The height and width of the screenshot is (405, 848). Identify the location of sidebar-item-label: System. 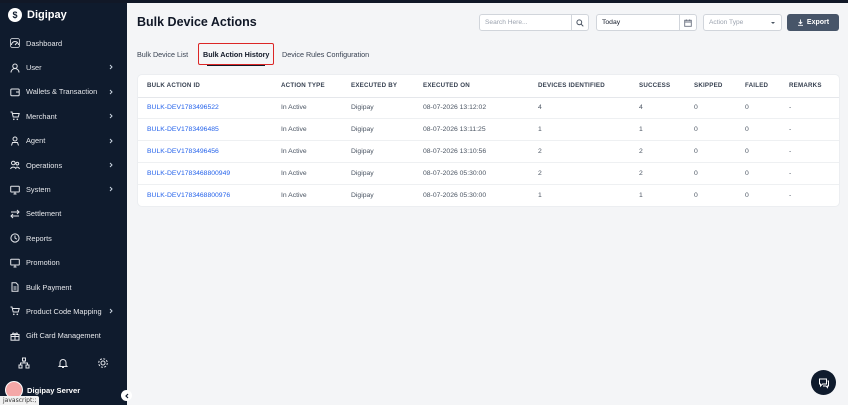
(38, 190).